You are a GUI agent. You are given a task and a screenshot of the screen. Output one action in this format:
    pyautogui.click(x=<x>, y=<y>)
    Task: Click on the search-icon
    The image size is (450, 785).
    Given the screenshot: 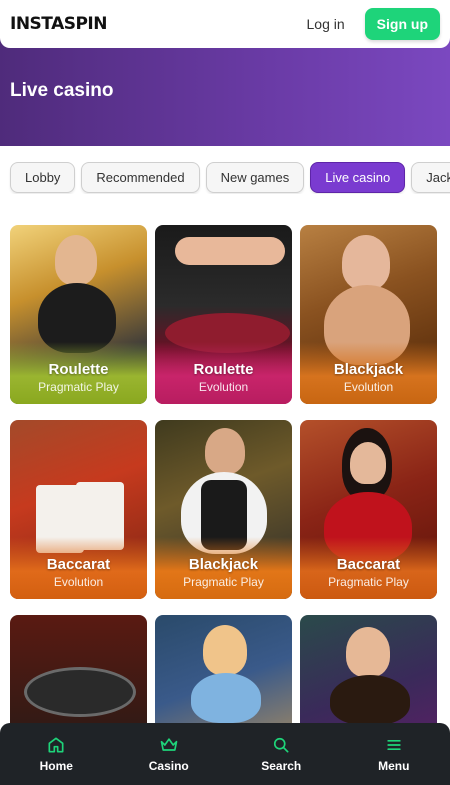 What is the action you would take?
    pyautogui.click(x=281, y=745)
    